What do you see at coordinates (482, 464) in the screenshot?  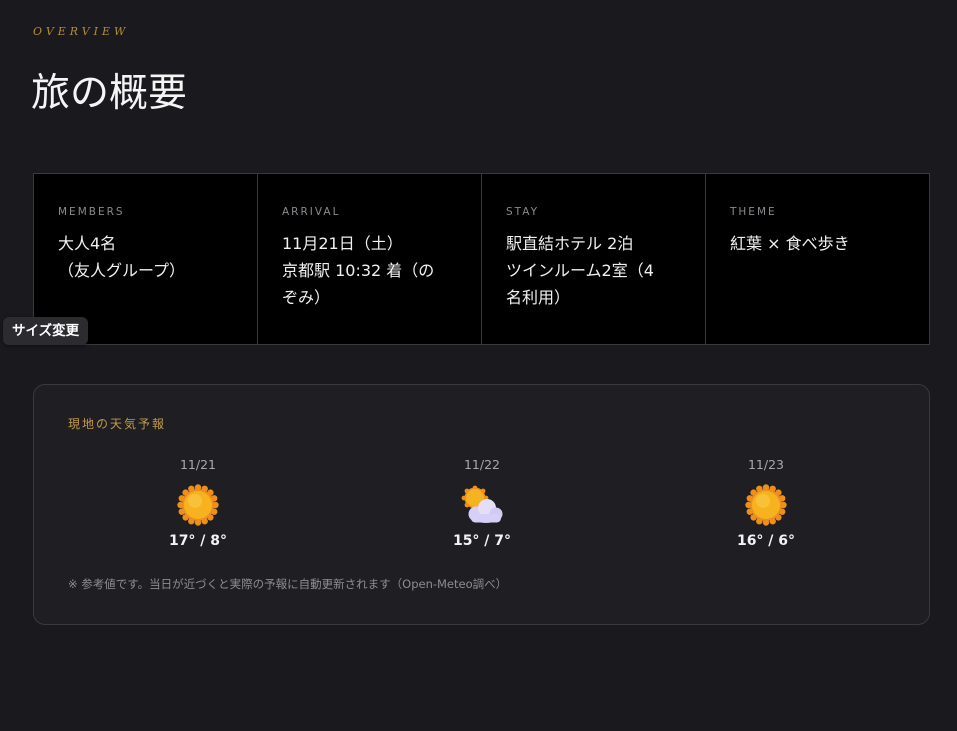 I see `forecast-date: 11/22` at bounding box center [482, 464].